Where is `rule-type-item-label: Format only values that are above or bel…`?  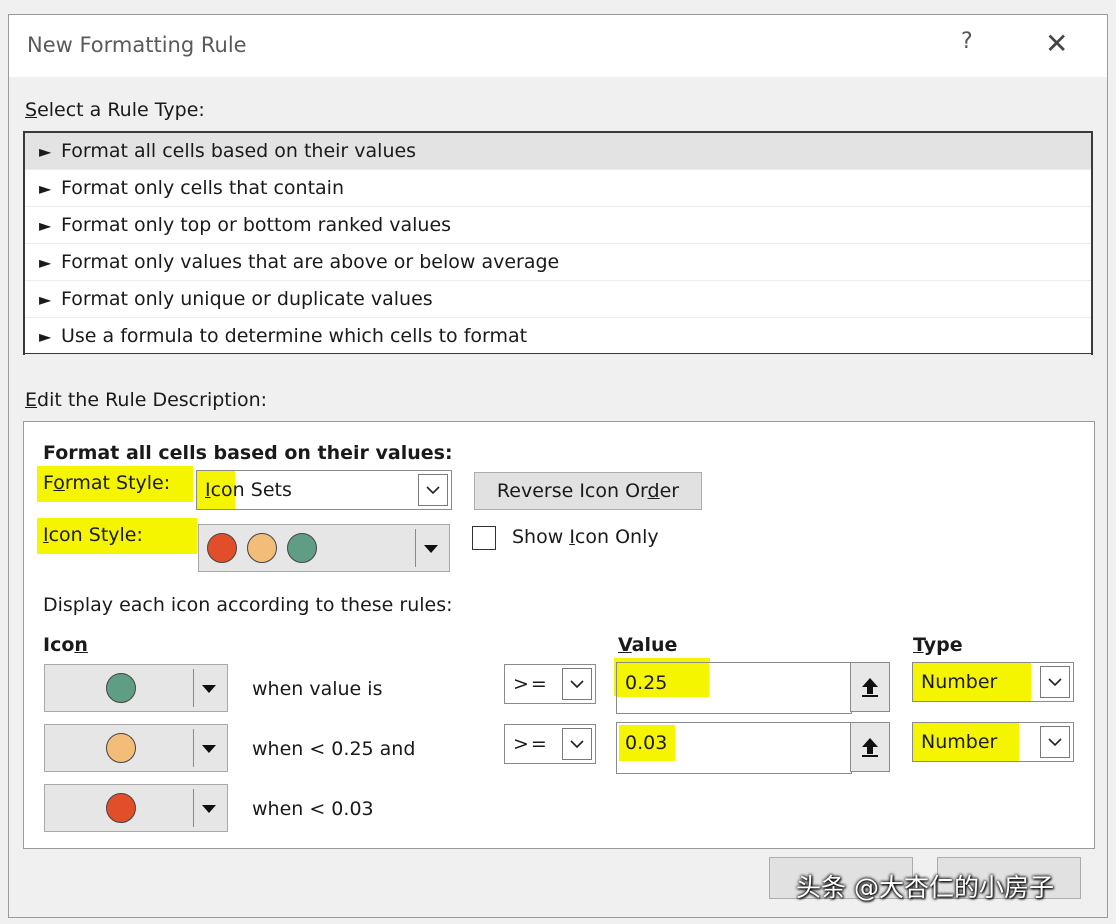
rule-type-item-label: Format only values that are above or bel… is located at coordinates (310, 262).